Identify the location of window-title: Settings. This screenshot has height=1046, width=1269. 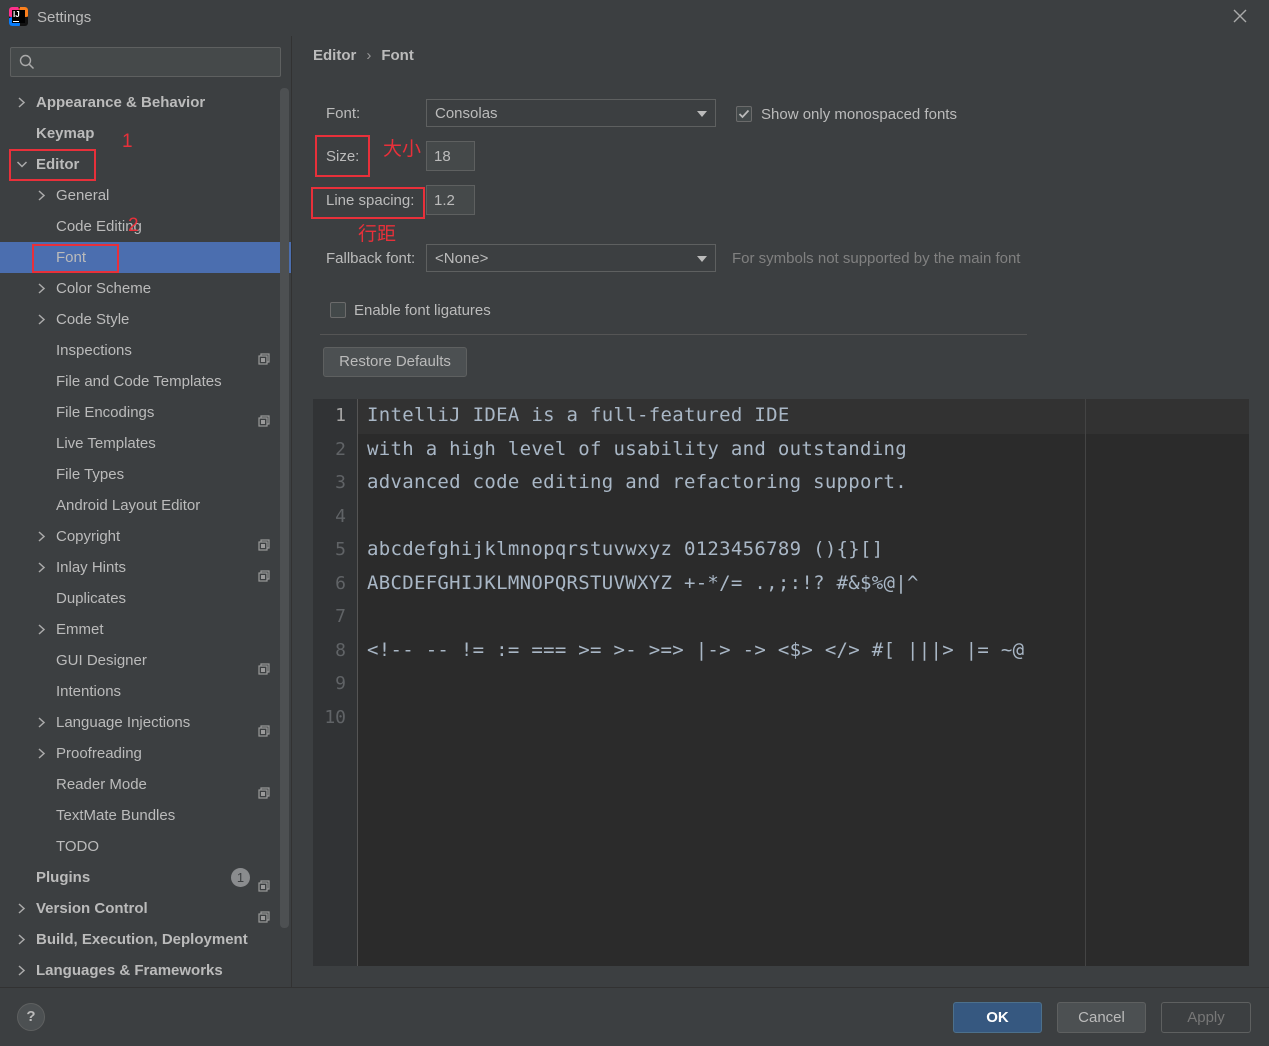
(64, 17).